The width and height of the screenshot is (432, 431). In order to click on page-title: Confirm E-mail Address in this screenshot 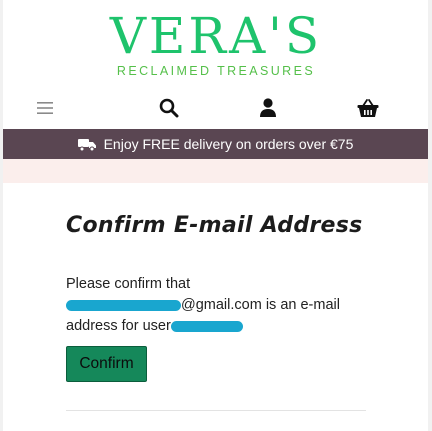, I will do `click(214, 225)`.